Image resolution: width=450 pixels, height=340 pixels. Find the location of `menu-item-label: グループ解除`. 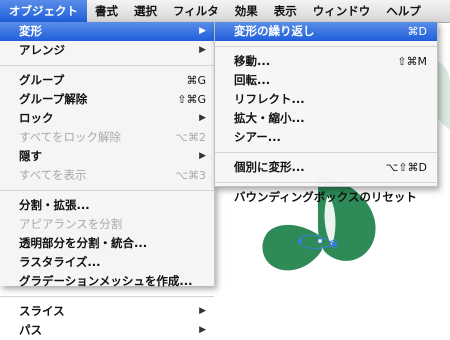

menu-item-label: グループ解除 is located at coordinates (53, 99).